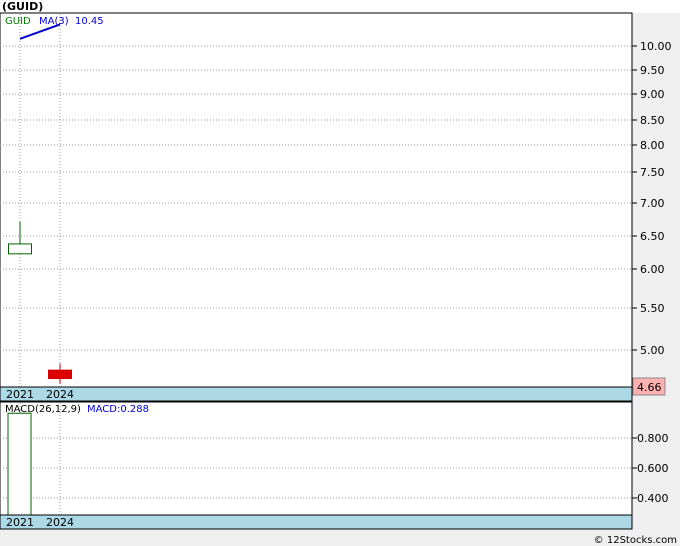 The width and height of the screenshot is (680, 546). I want to click on price-x-axis-band, so click(316, 394).